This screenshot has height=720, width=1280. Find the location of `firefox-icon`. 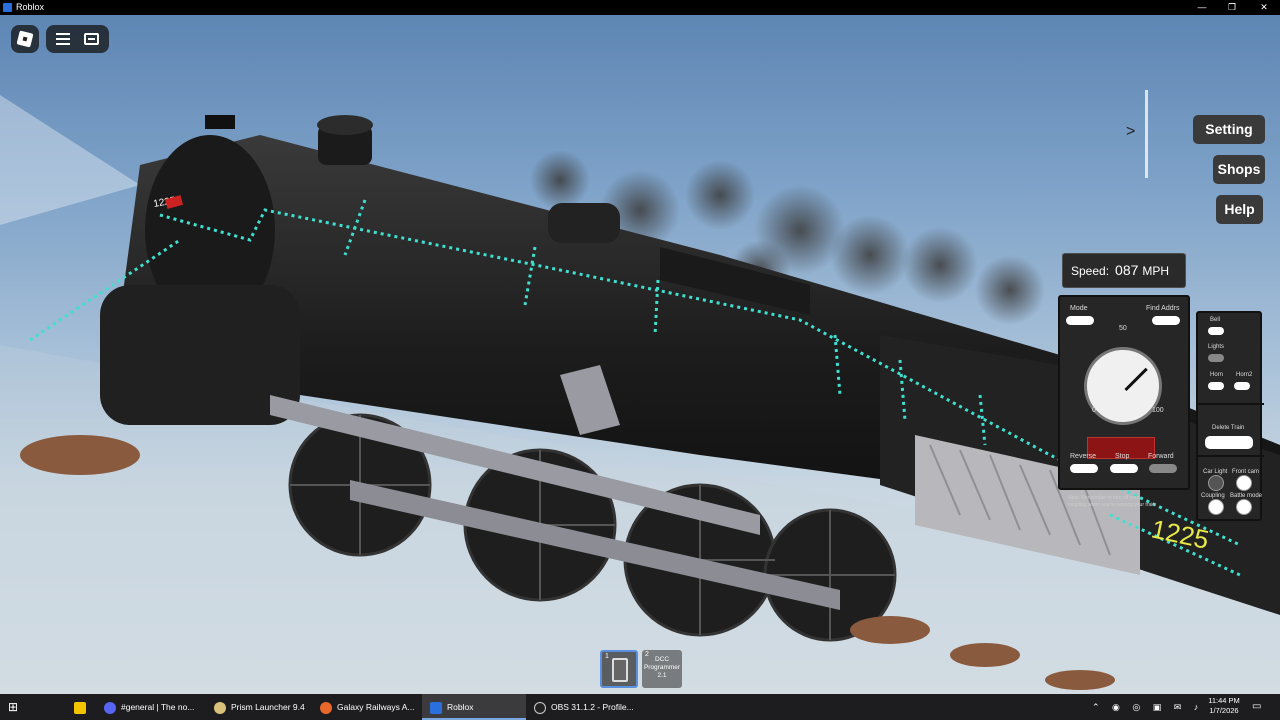

firefox-icon is located at coordinates (326, 707).